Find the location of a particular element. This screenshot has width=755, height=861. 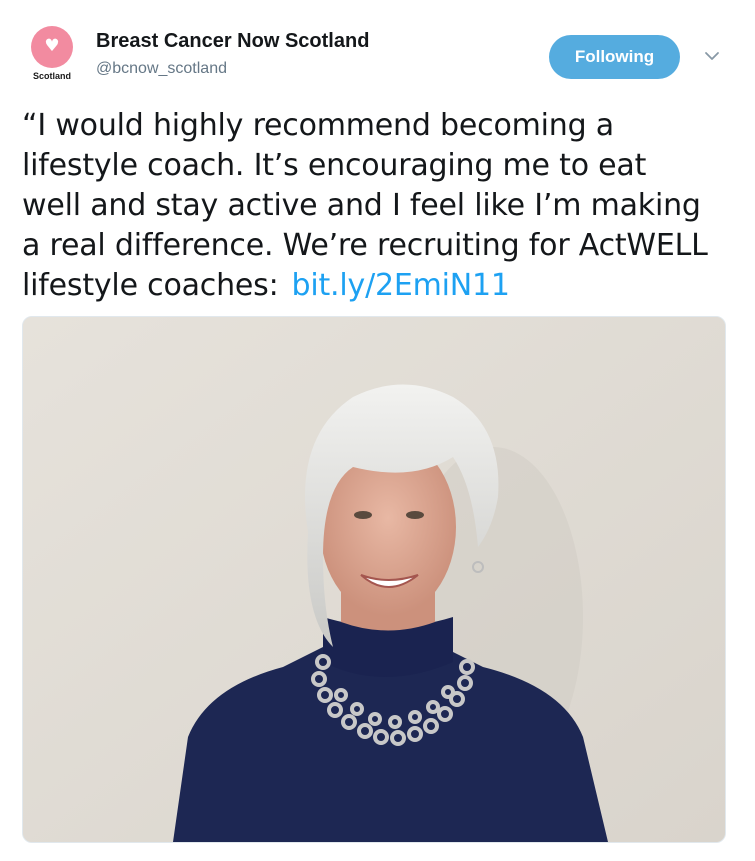

tweet-link: bit.ly/2EmiN11 is located at coordinates (401, 285).